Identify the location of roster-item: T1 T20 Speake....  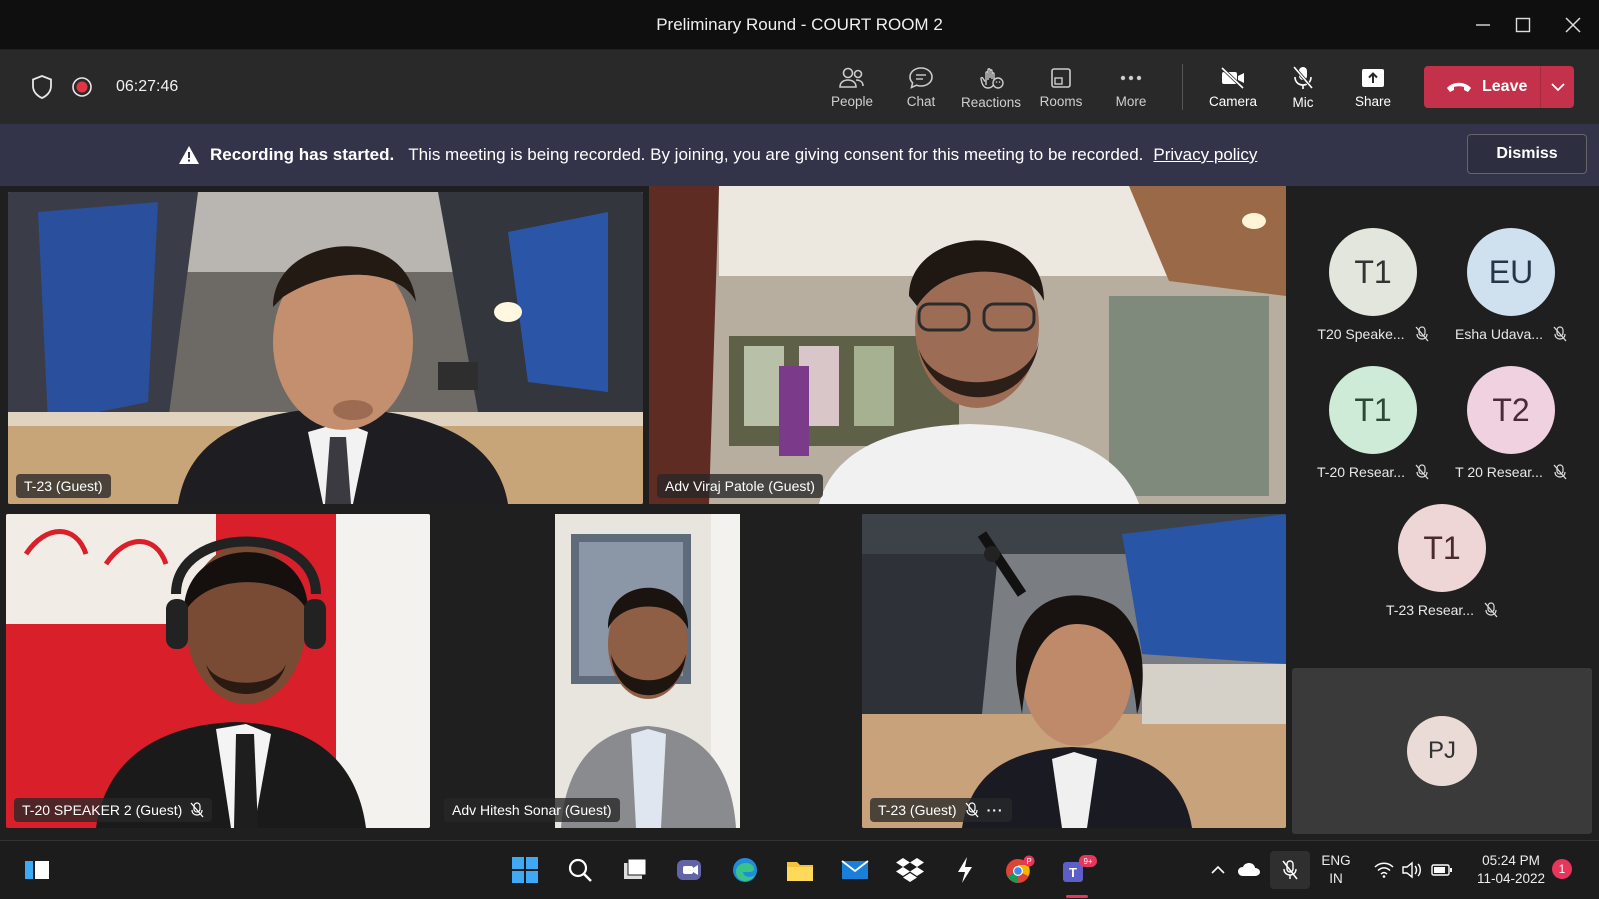
(1373, 285).